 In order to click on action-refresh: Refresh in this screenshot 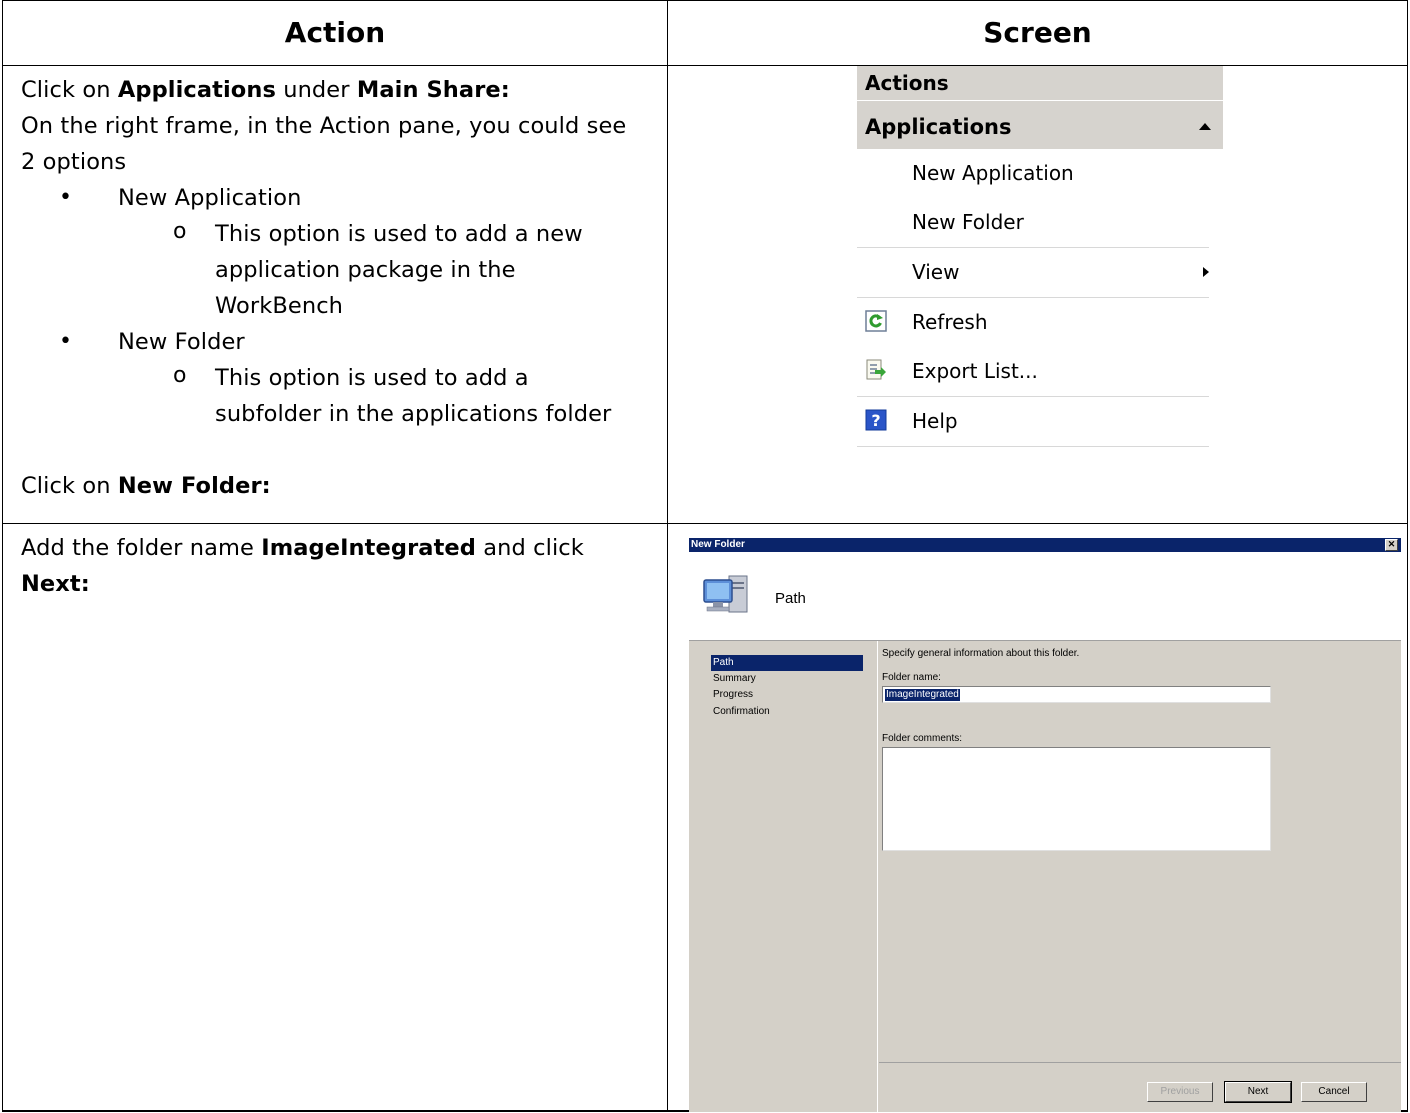, I will do `click(1033, 322)`.